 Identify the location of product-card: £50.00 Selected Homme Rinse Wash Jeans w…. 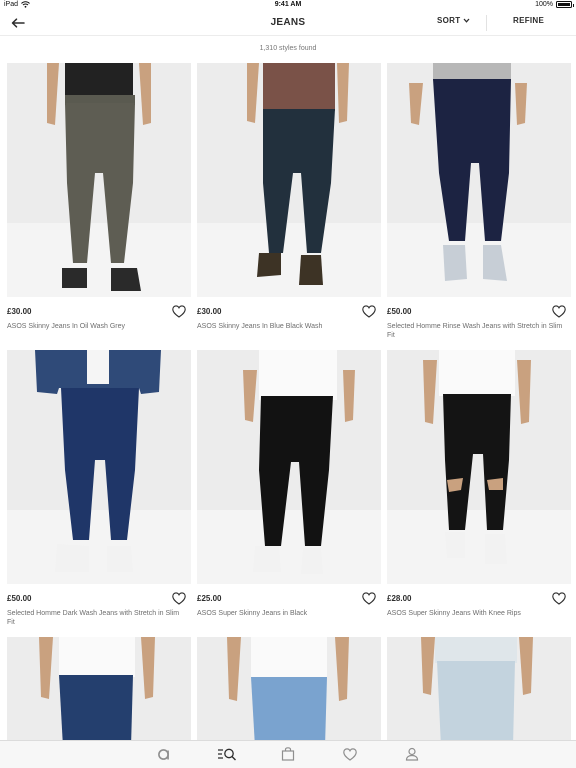
(479, 201).